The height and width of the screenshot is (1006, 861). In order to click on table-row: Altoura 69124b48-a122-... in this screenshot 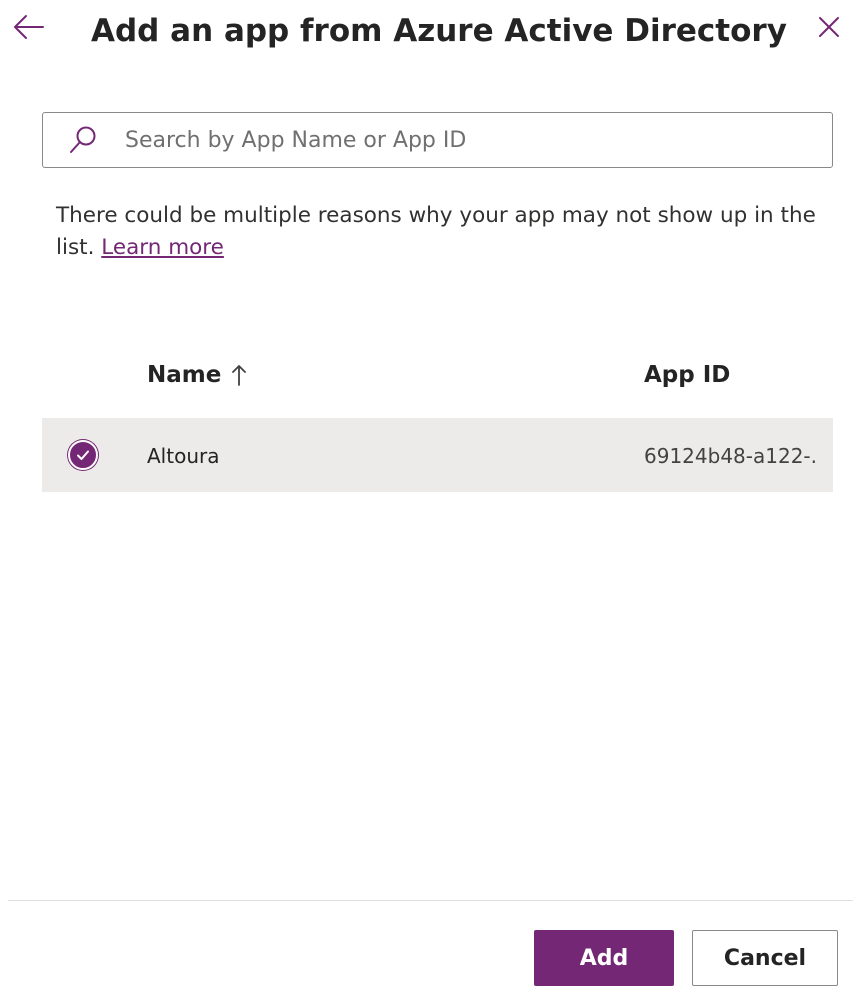, I will do `click(437, 455)`.